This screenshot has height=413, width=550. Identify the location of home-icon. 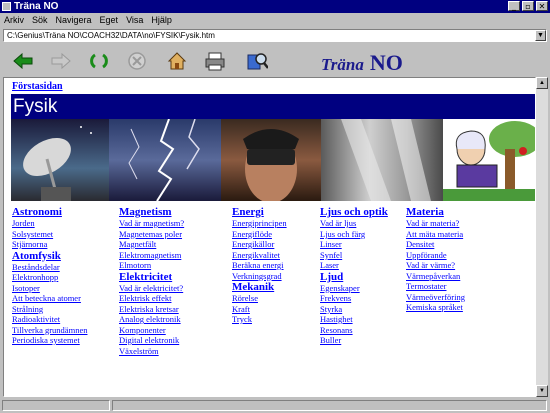
(177, 61).